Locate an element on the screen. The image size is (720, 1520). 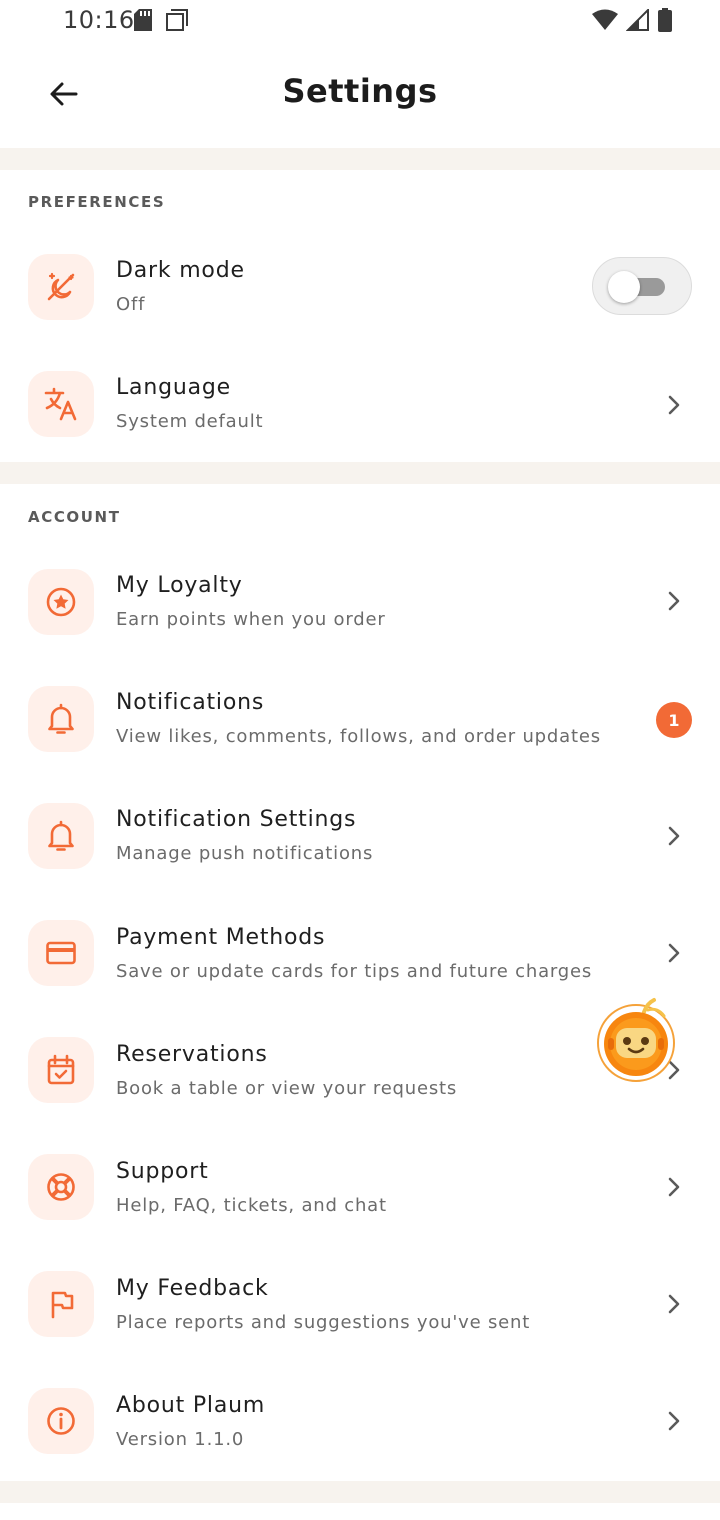
row-title: About Plaum is located at coordinates (191, 1405).